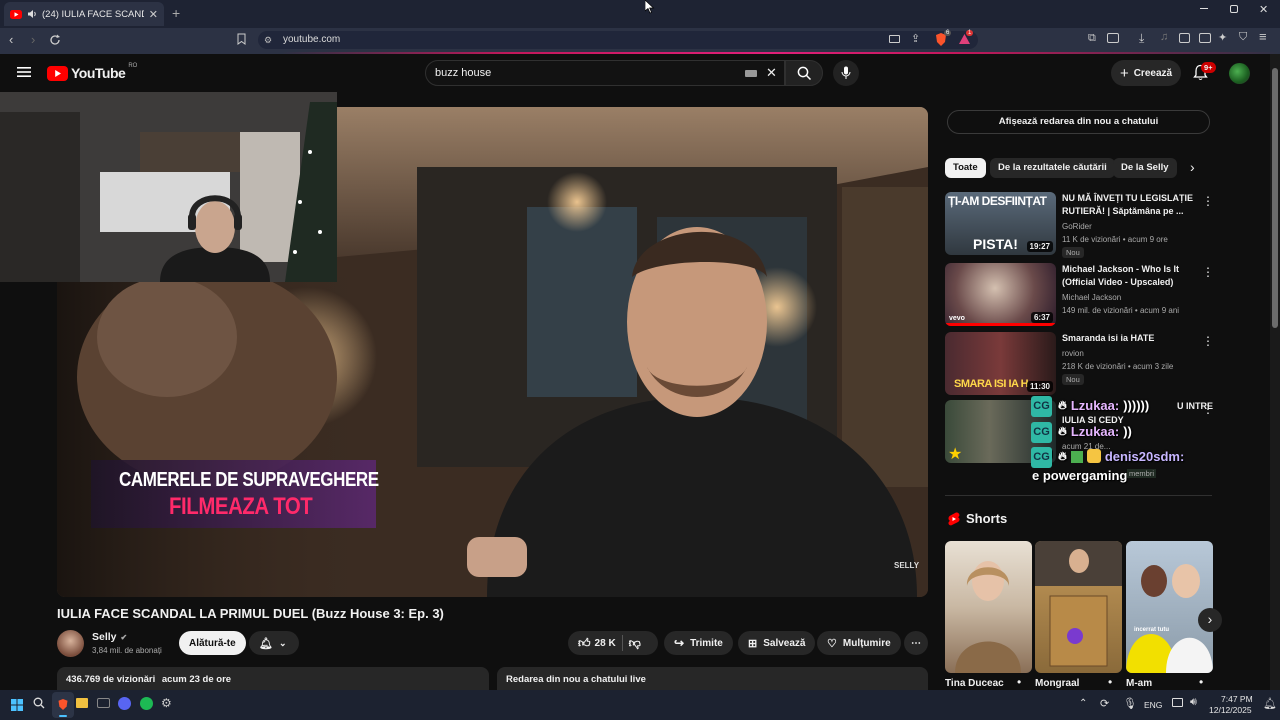 The width and height of the screenshot is (1280, 720). I want to click on browser-tab: (24) IULIA FACE SCANDAL LA ✕, so click(84, 14).